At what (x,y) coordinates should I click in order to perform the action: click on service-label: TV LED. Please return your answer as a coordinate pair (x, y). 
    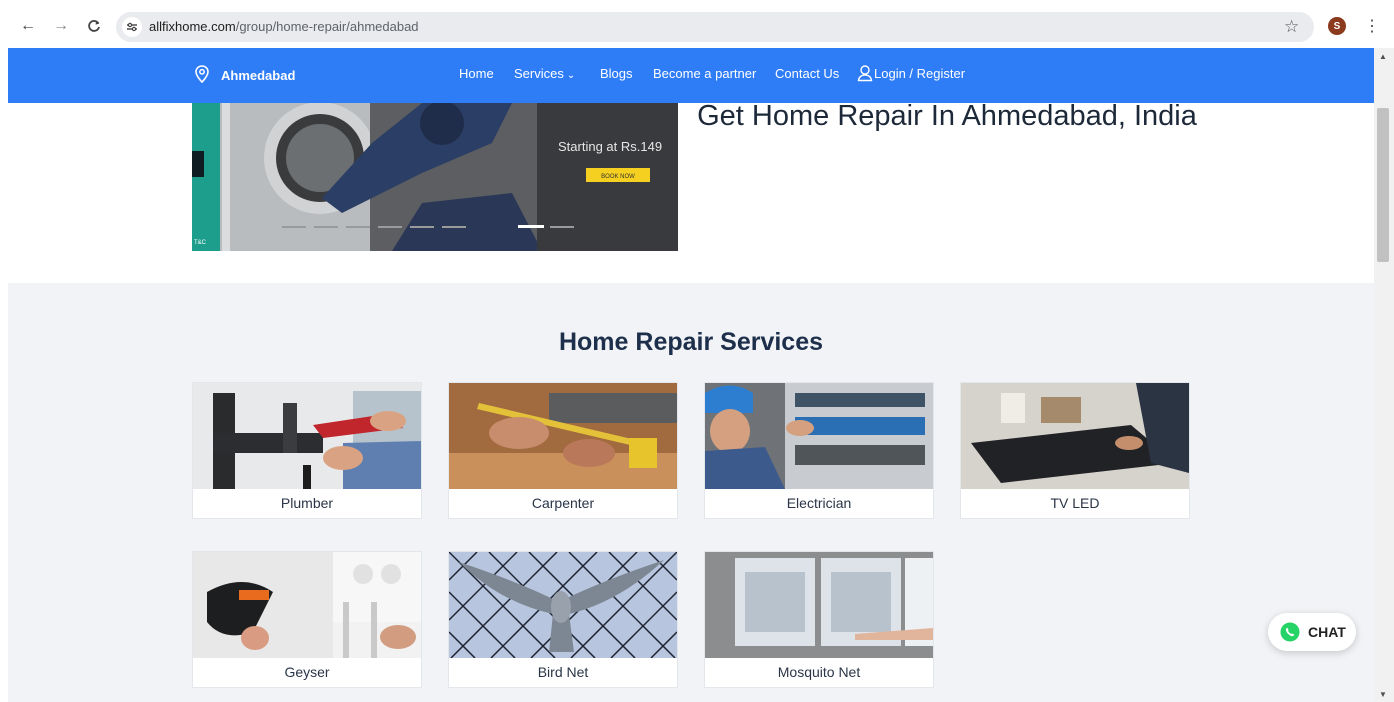
    Looking at the image, I should click on (1075, 503).